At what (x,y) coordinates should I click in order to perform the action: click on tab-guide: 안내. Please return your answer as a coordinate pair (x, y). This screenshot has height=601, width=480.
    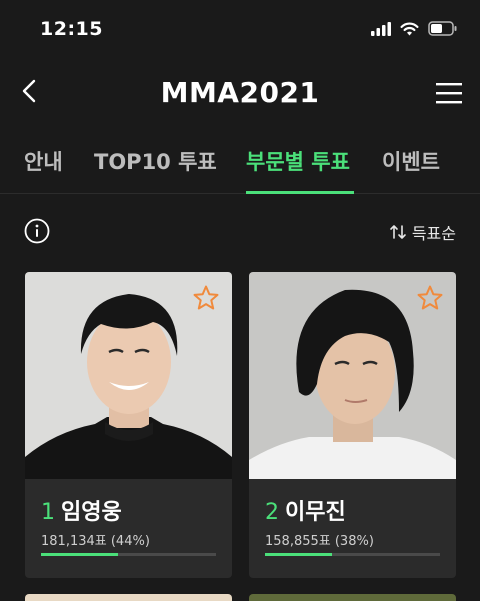
    Looking at the image, I should click on (43, 161).